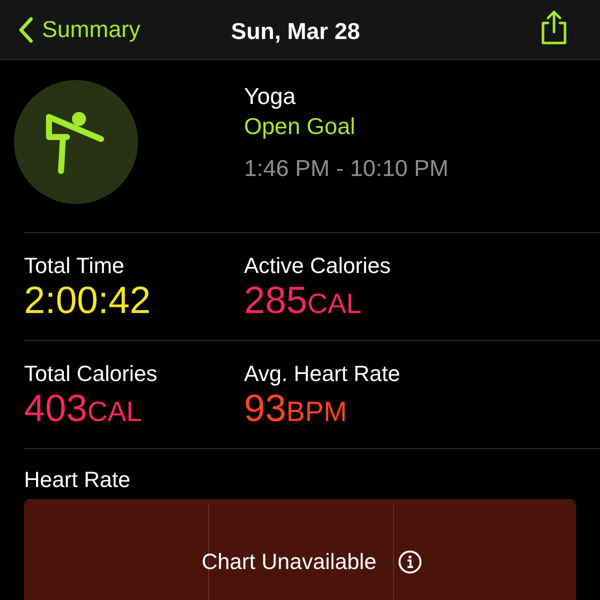 Image resolution: width=600 pixels, height=600 pixels. I want to click on metric-label: Active Calories, so click(318, 266).